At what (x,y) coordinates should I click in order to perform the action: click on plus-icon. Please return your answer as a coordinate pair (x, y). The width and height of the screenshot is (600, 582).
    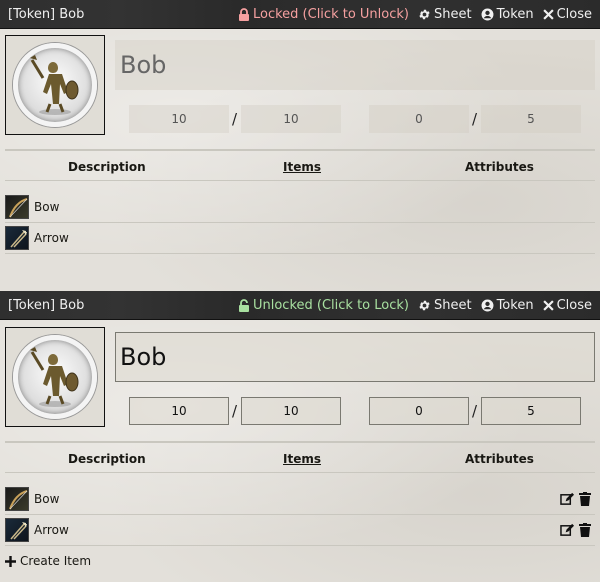
    Looking at the image, I should click on (10, 561).